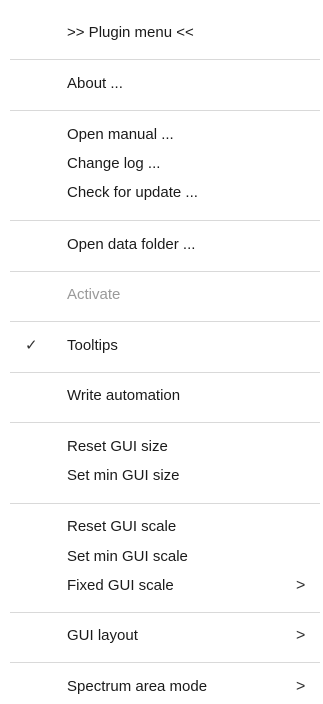  I want to click on menu-item-gui-layout-label: GUI layout, so click(102, 635).